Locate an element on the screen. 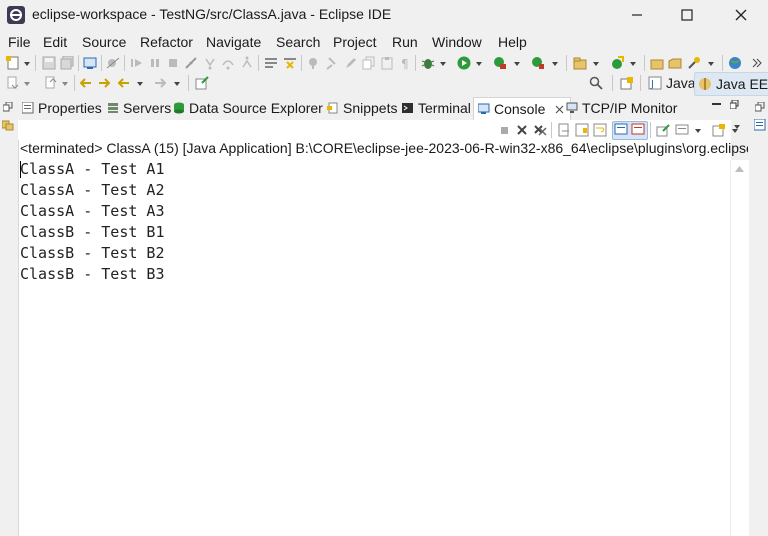  back-arrow-icon is located at coordinates (104, 83).